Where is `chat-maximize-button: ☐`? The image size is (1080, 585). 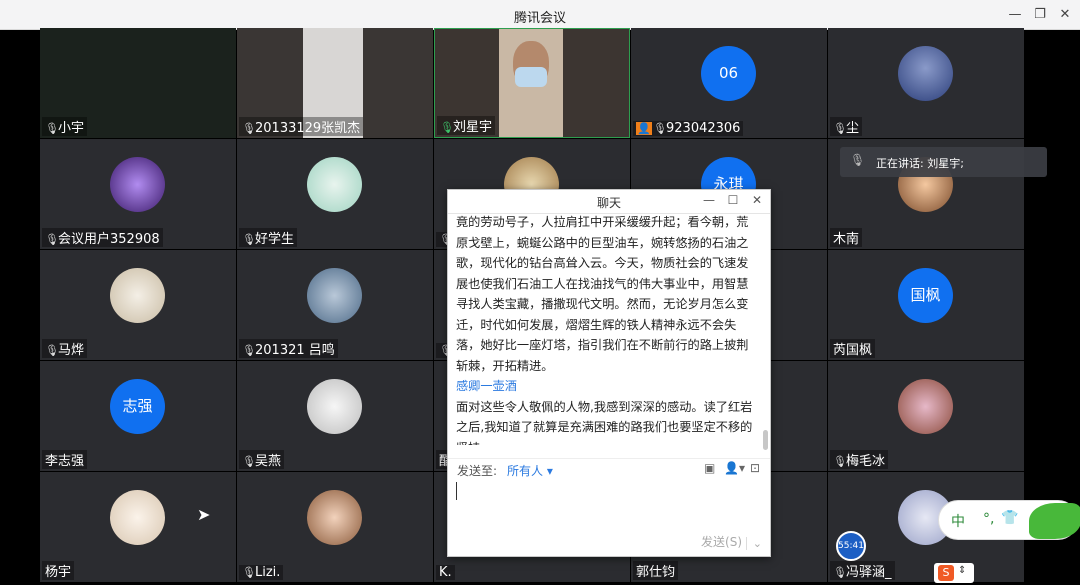 chat-maximize-button: ☐ is located at coordinates (733, 200).